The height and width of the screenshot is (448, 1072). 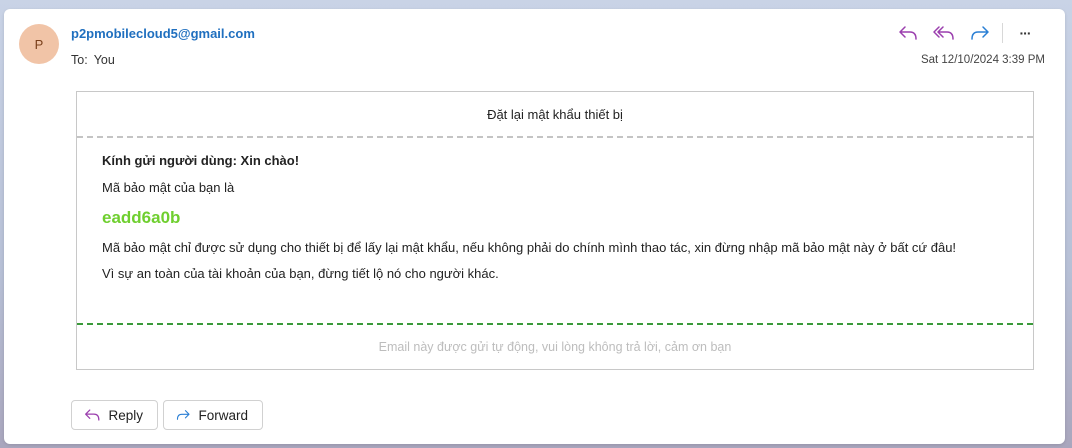 What do you see at coordinates (201, 160) in the screenshot?
I see `email-greeting: Kính gửi người dùng: Xin chào!` at bounding box center [201, 160].